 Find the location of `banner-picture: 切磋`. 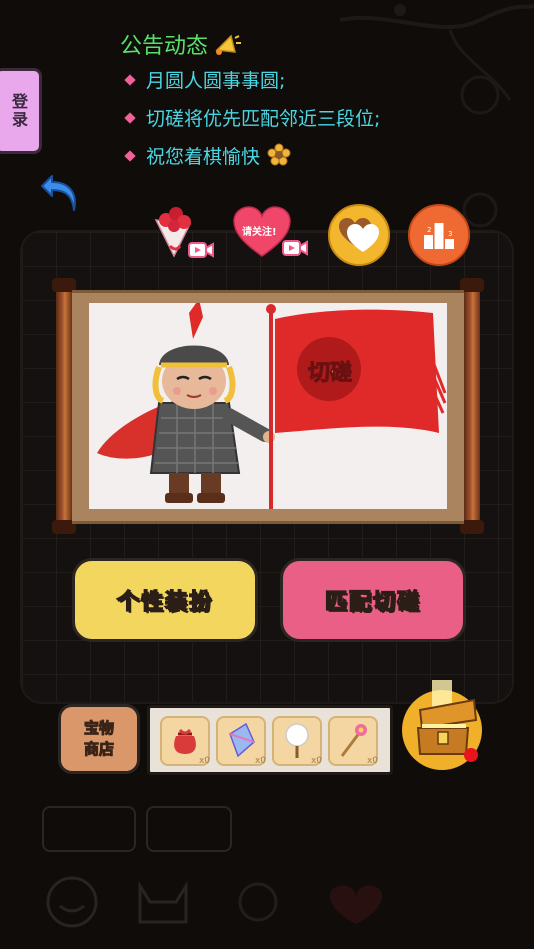

banner-picture: 切磋 is located at coordinates (268, 406).